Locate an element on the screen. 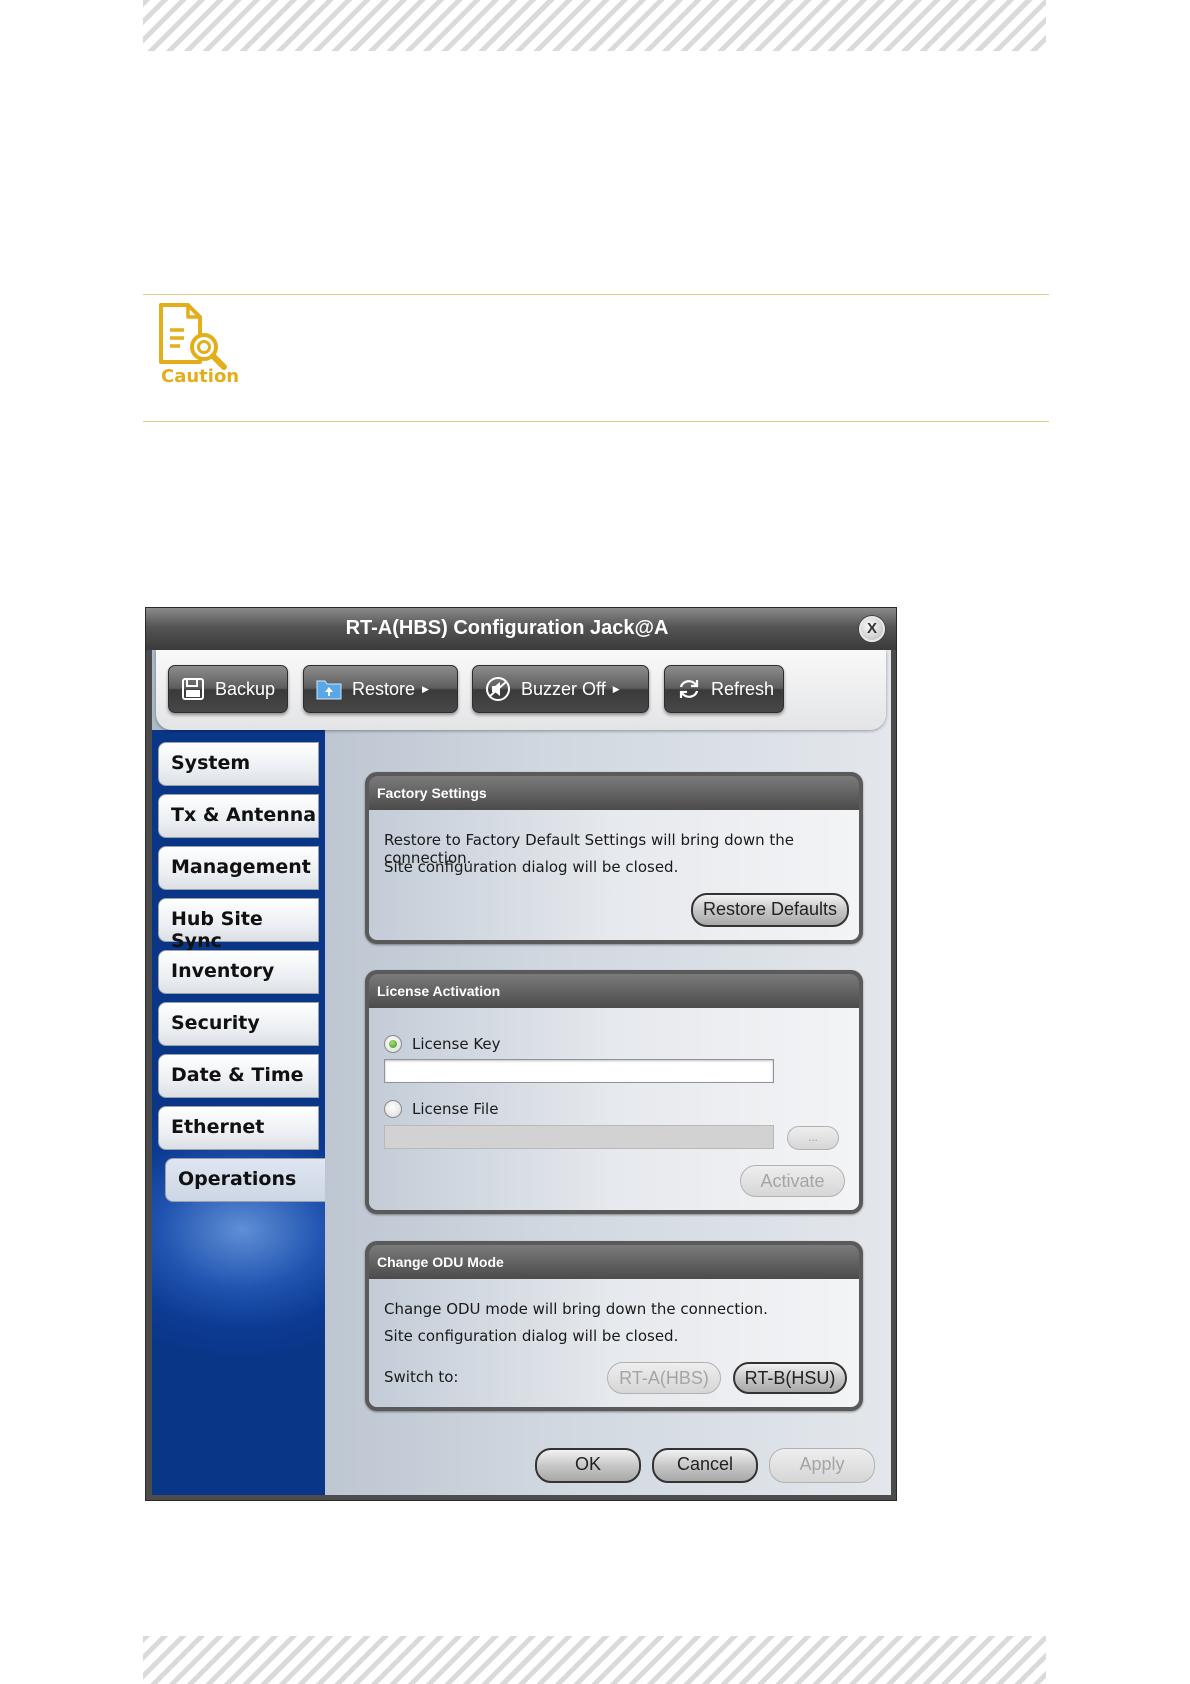  license-file-input is located at coordinates (579, 1137).